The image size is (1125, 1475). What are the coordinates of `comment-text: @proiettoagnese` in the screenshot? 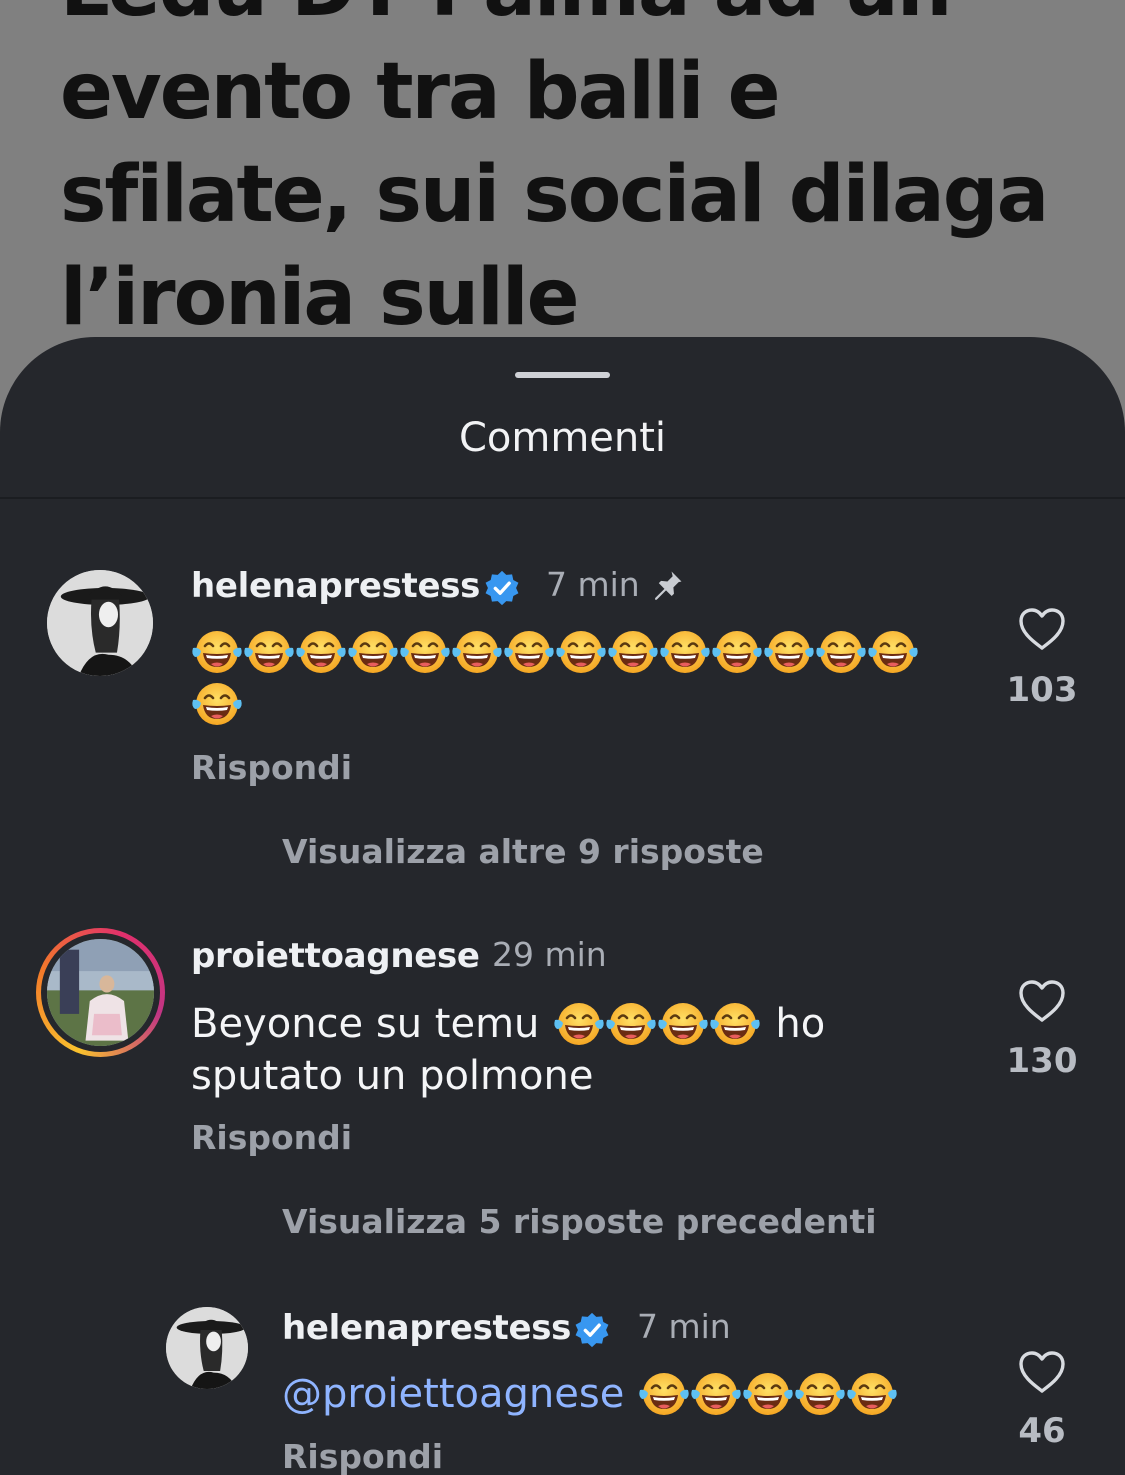 It's located at (632, 1394).